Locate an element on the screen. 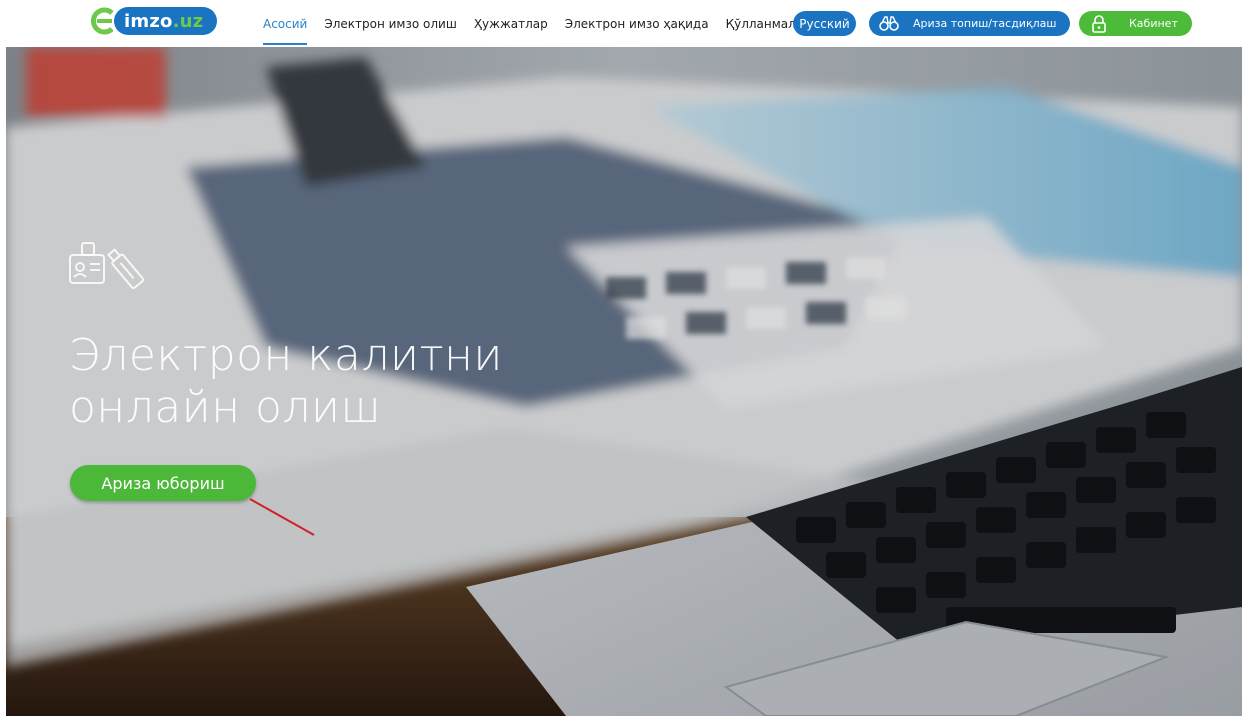 The width and height of the screenshot is (1247, 716). cabinet-button: Кабинет is located at coordinates (1135, 23).